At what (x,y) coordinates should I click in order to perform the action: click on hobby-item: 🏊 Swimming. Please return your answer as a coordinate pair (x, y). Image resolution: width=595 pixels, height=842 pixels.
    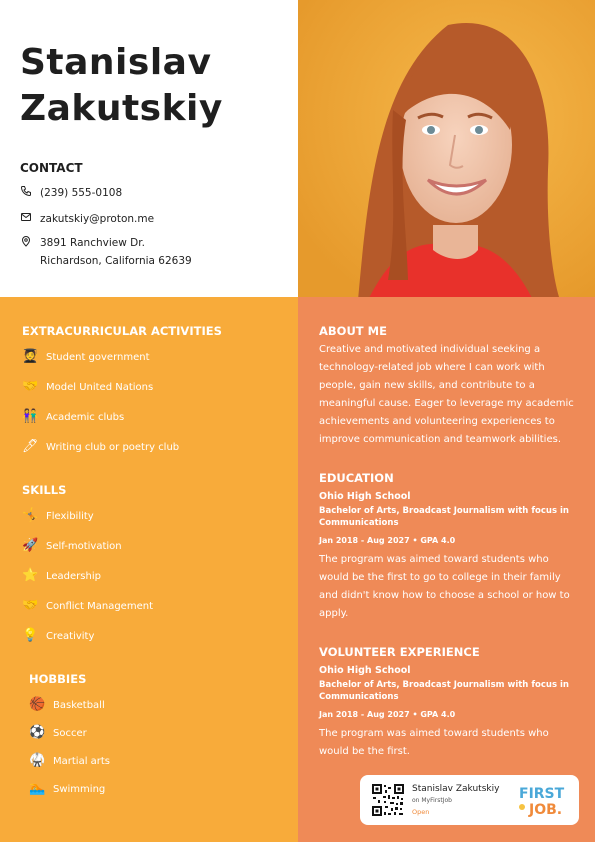
    Looking at the image, I should click on (67, 789).